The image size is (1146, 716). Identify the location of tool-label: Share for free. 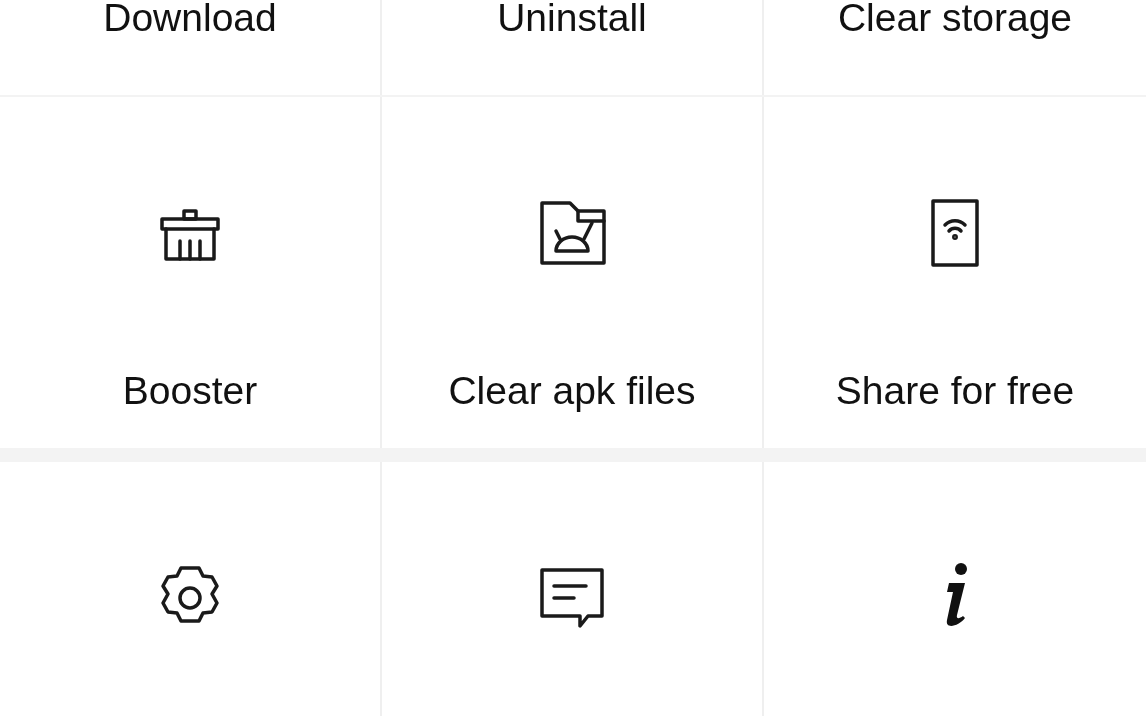
(955, 391).